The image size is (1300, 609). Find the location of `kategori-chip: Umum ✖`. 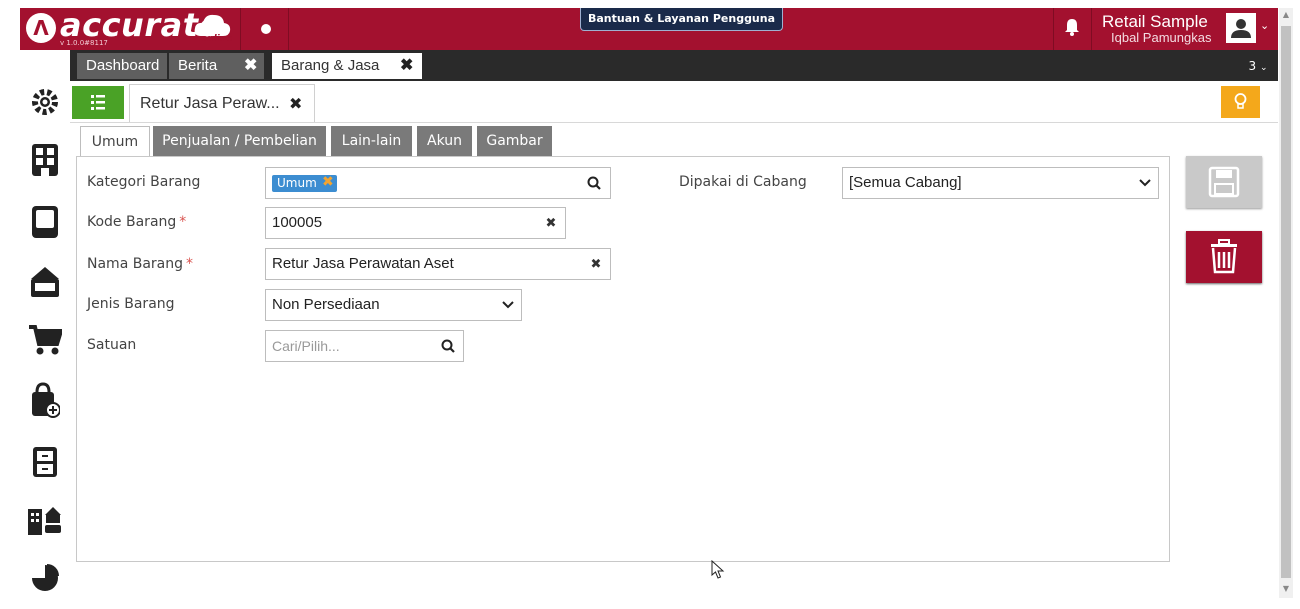

kategori-chip: Umum ✖ is located at coordinates (304, 183).